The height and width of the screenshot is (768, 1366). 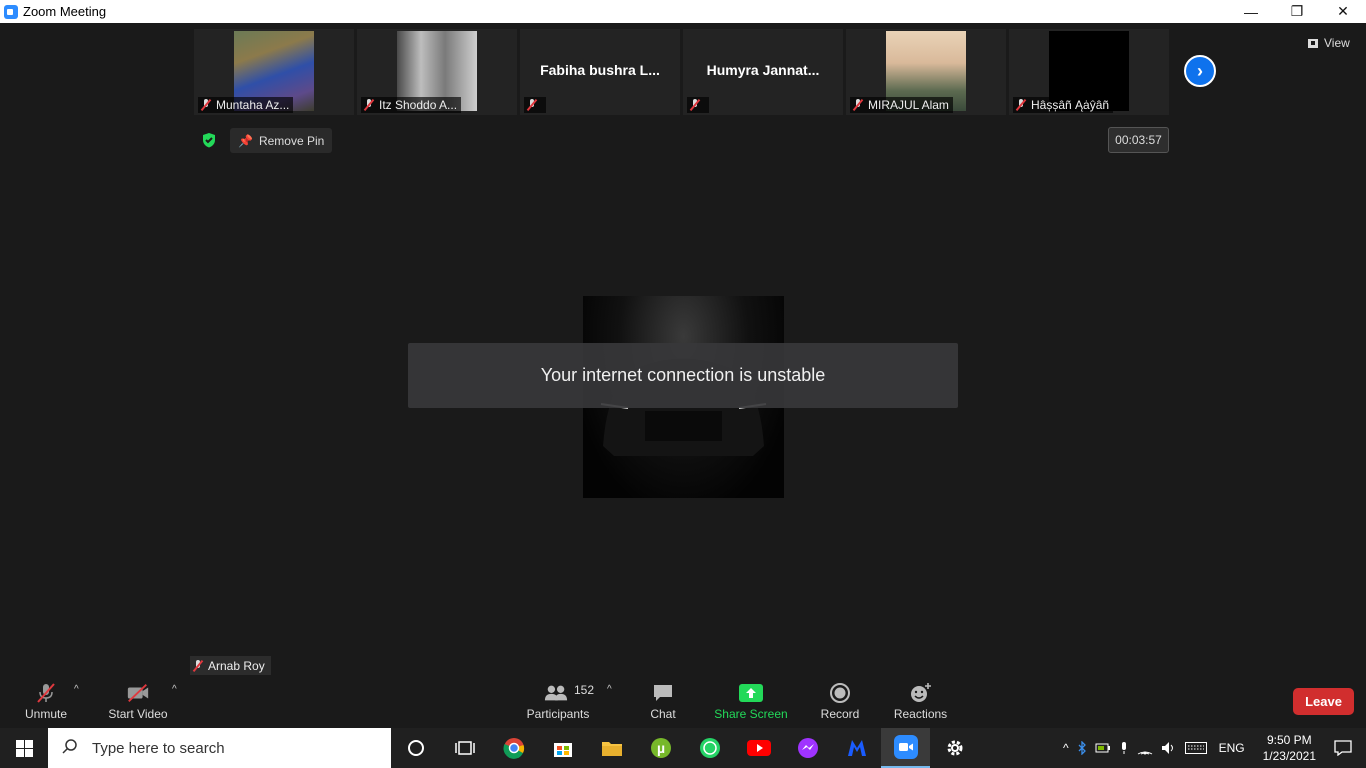 What do you see at coordinates (1082, 748) in the screenshot?
I see `bluetooth-icon` at bounding box center [1082, 748].